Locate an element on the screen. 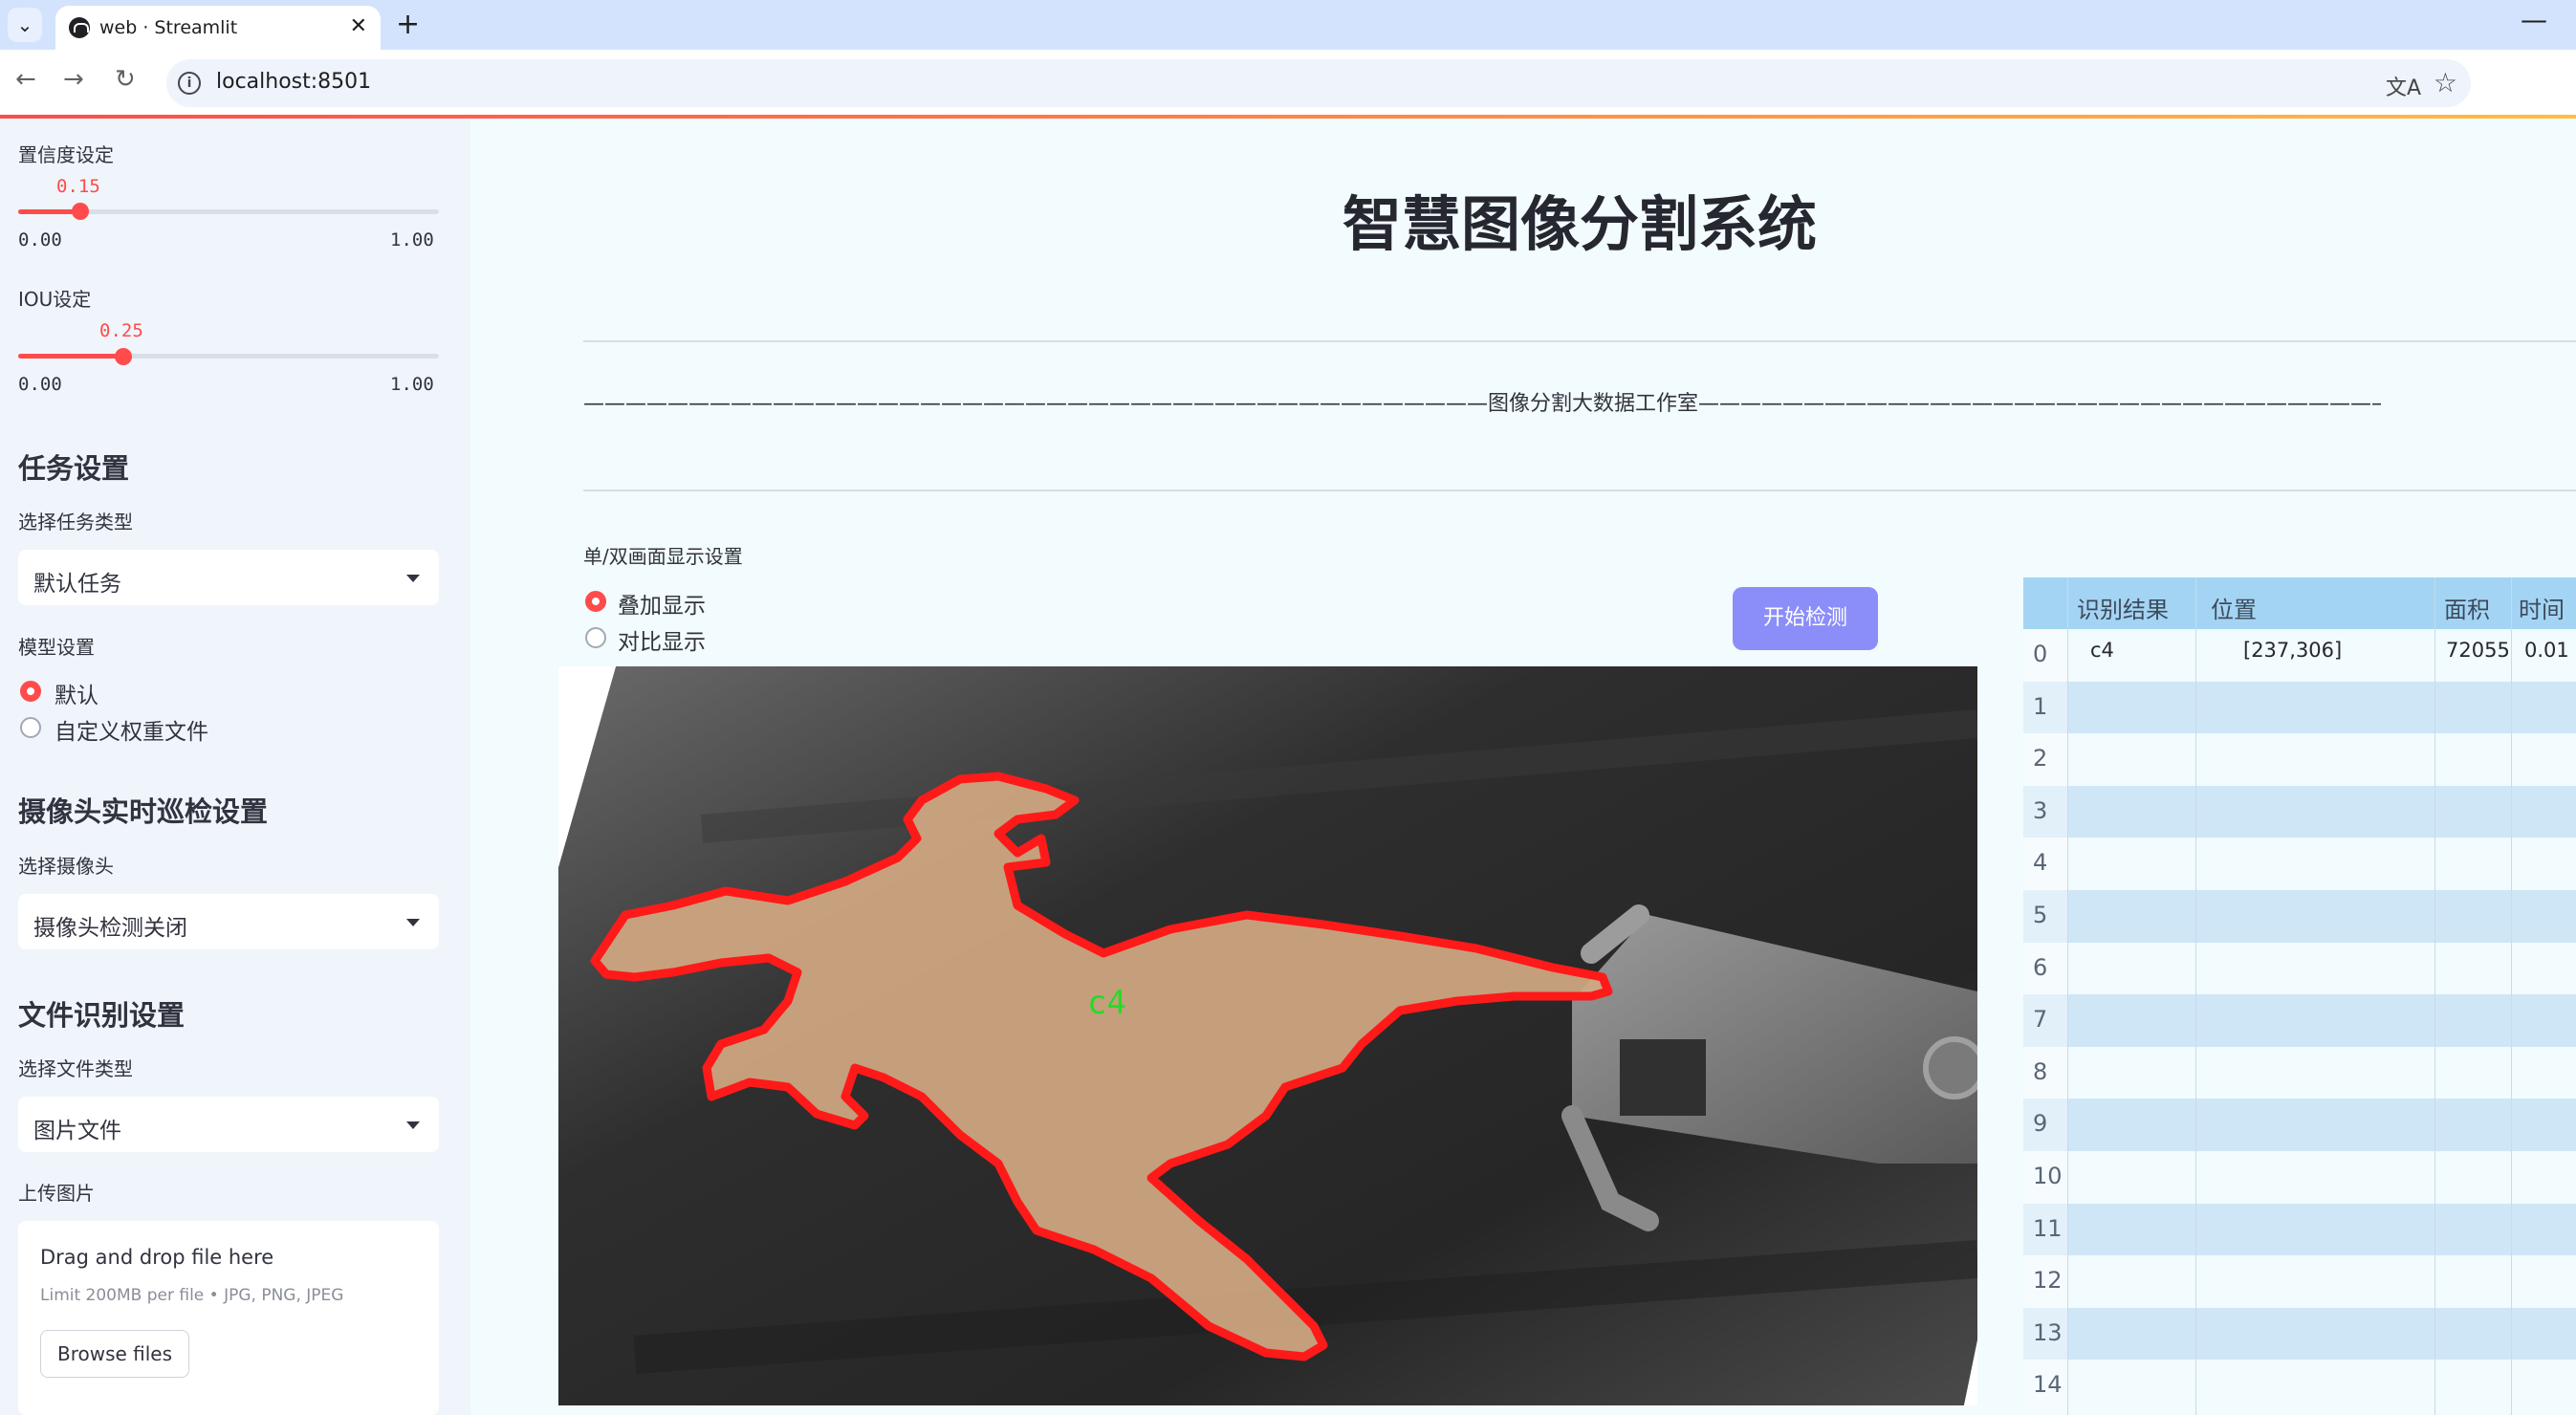 Image resolution: width=2576 pixels, height=1415 pixels. column-header-position: 位置 is located at coordinates (2234, 607).